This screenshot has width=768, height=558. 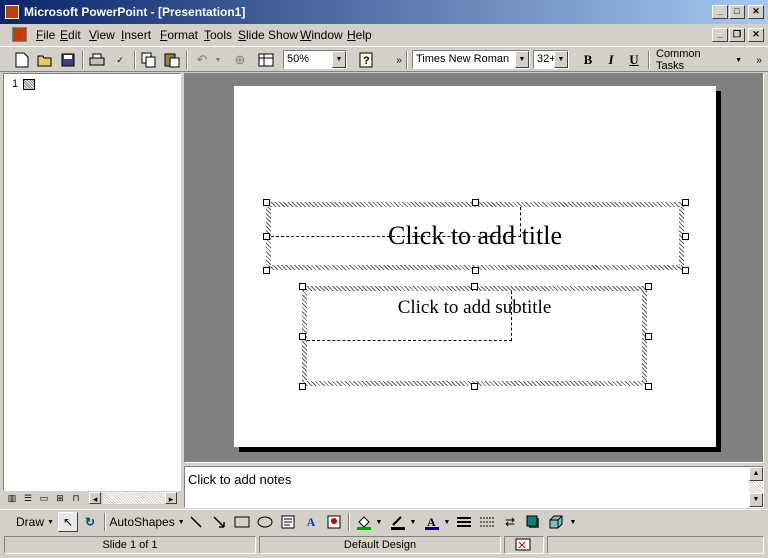 What do you see at coordinates (266, 60) in the screenshot?
I see `tables-icon` at bounding box center [266, 60].